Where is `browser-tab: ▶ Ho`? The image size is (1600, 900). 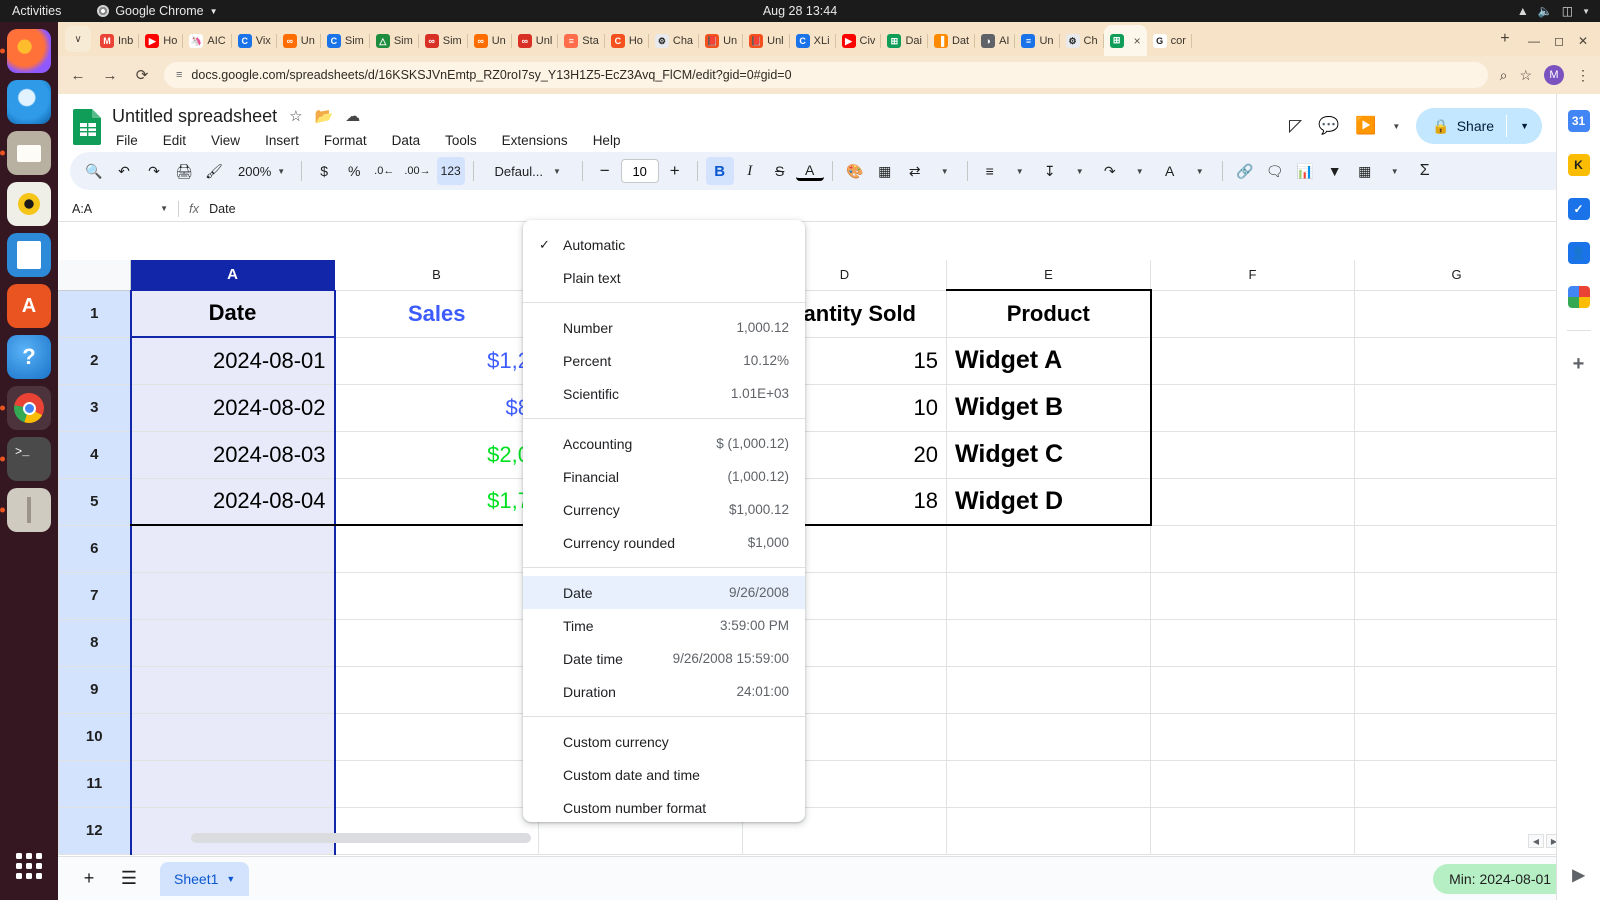
browser-tab: ▶ Ho is located at coordinates (161, 41).